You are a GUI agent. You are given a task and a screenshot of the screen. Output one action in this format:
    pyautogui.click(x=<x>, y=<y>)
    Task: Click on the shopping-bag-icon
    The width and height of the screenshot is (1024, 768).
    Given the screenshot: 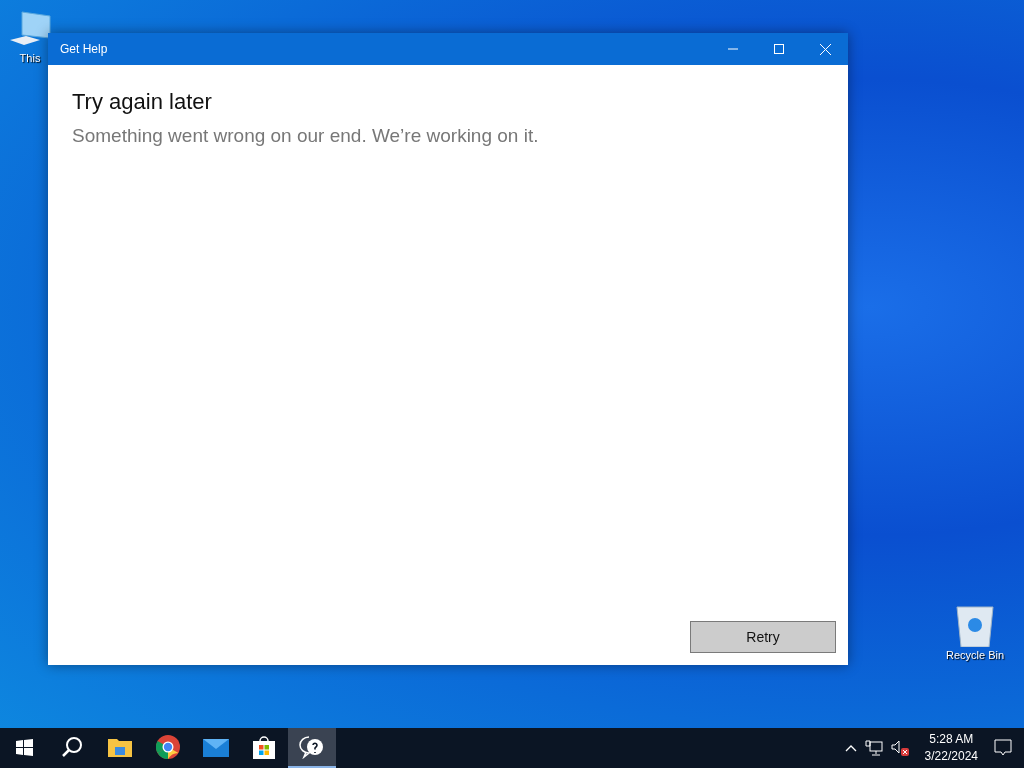 What is the action you would take?
    pyautogui.click(x=264, y=747)
    